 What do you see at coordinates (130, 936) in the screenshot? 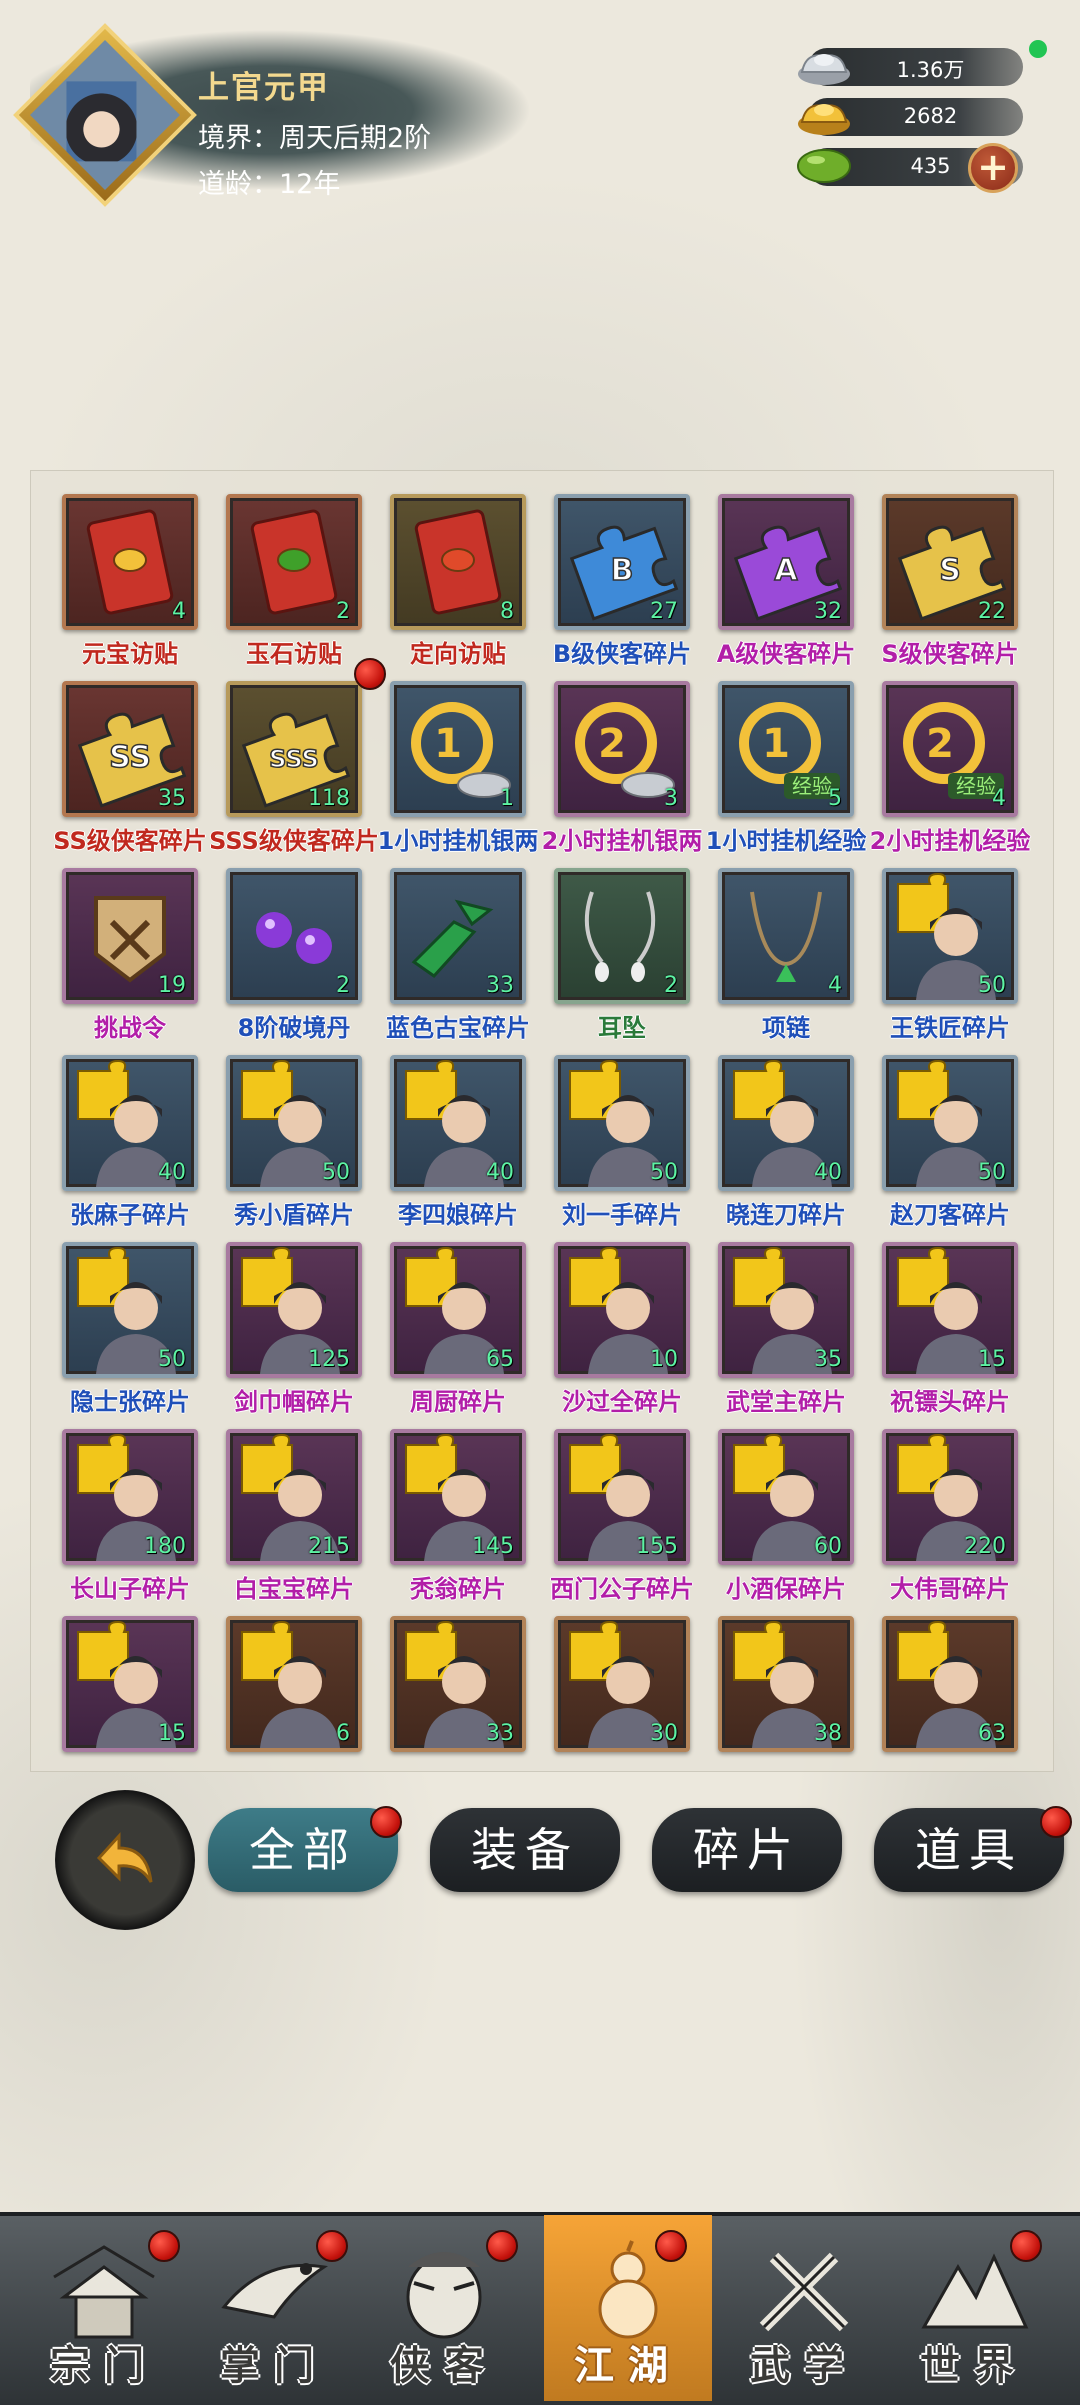
I see `item-slot: 19` at bounding box center [130, 936].